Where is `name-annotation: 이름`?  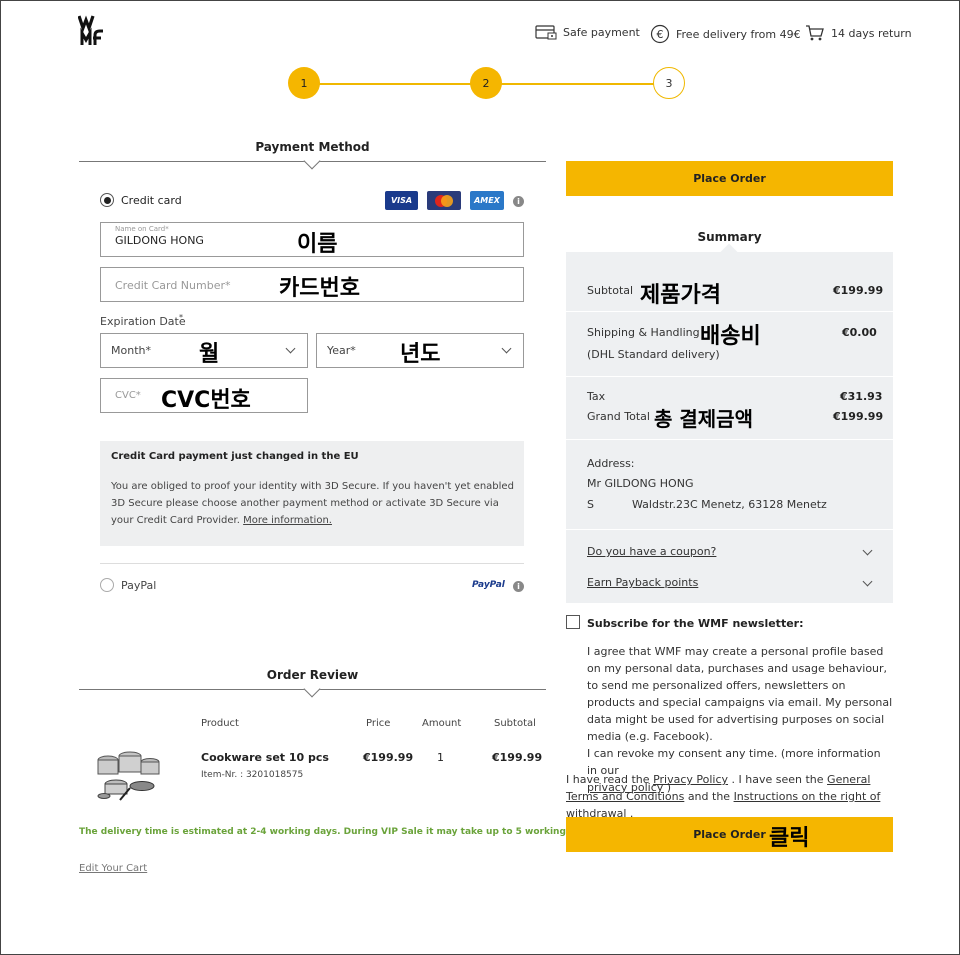 name-annotation: 이름 is located at coordinates (317, 244).